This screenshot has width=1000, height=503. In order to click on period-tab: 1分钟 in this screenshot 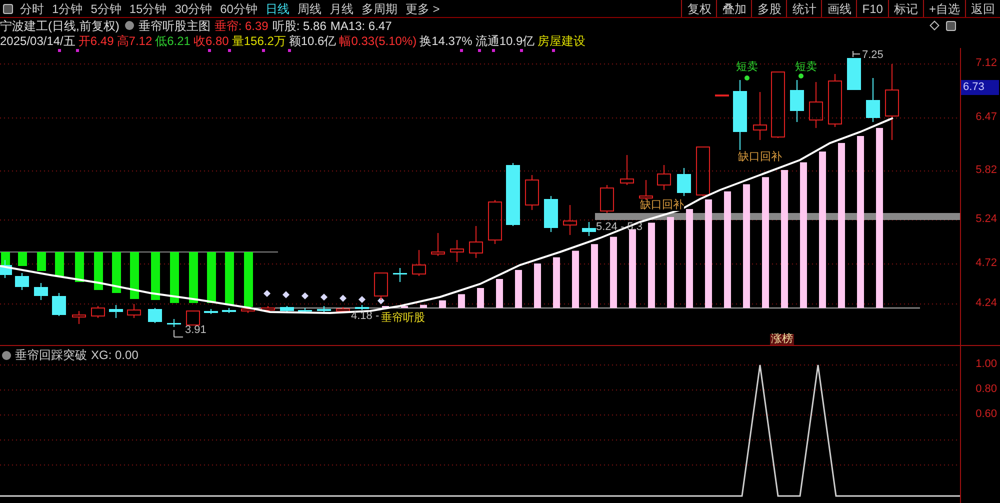, I will do `click(67, 8)`.